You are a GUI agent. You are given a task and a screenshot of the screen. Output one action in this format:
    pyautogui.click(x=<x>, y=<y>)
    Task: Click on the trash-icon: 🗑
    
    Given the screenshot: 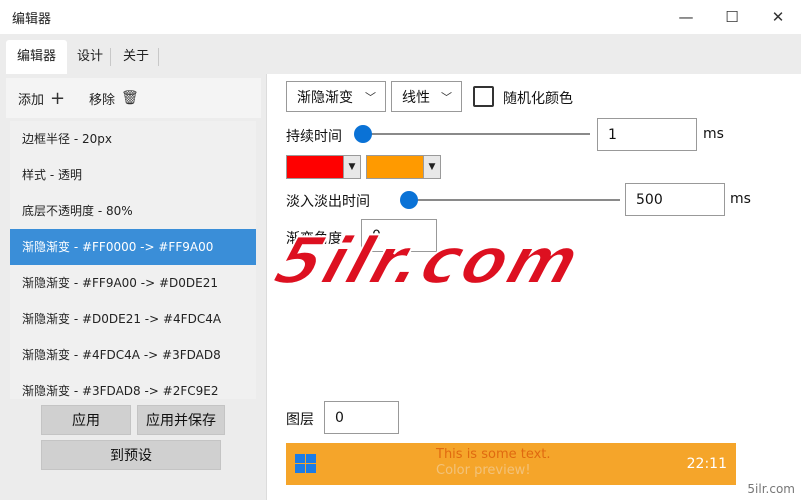 What is the action you would take?
    pyautogui.click(x=130, y=98)
    